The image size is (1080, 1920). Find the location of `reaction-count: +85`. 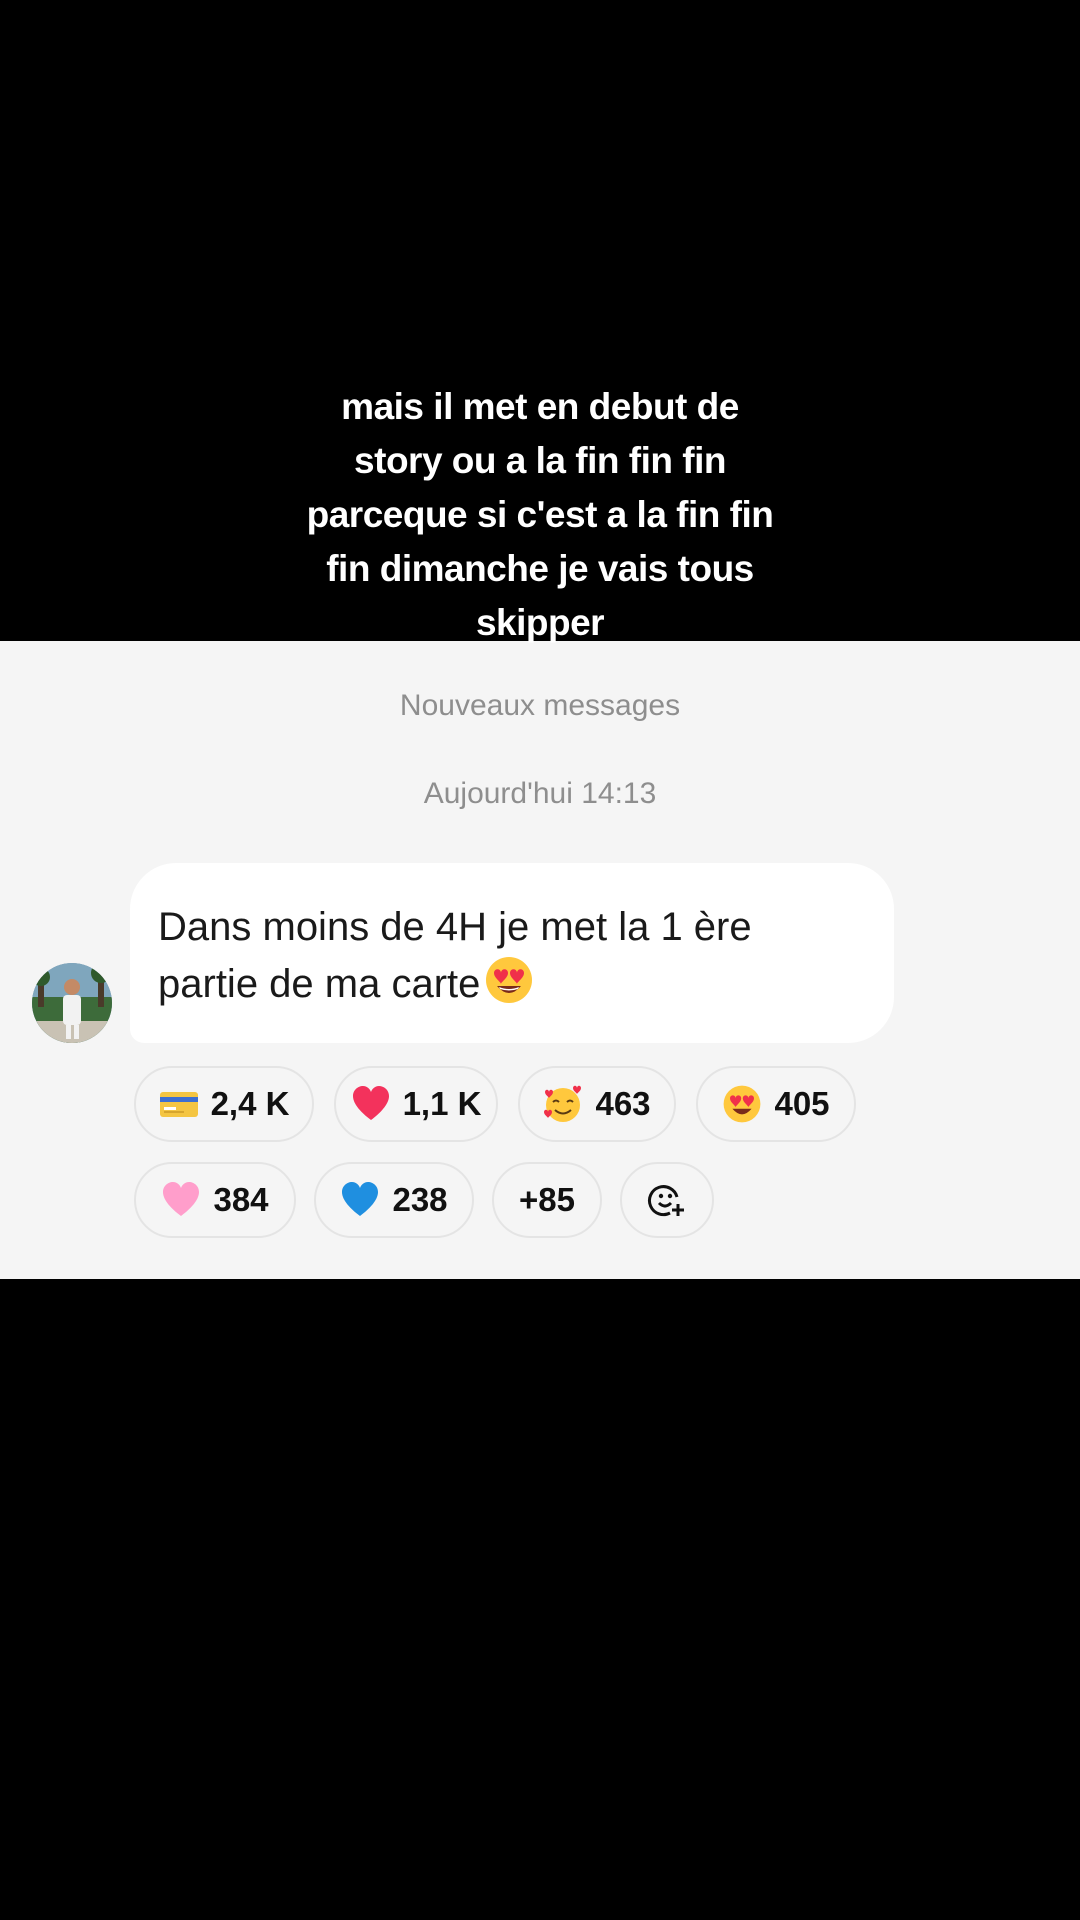

reaction-count: +85 is located at coordinates (547, 1199).